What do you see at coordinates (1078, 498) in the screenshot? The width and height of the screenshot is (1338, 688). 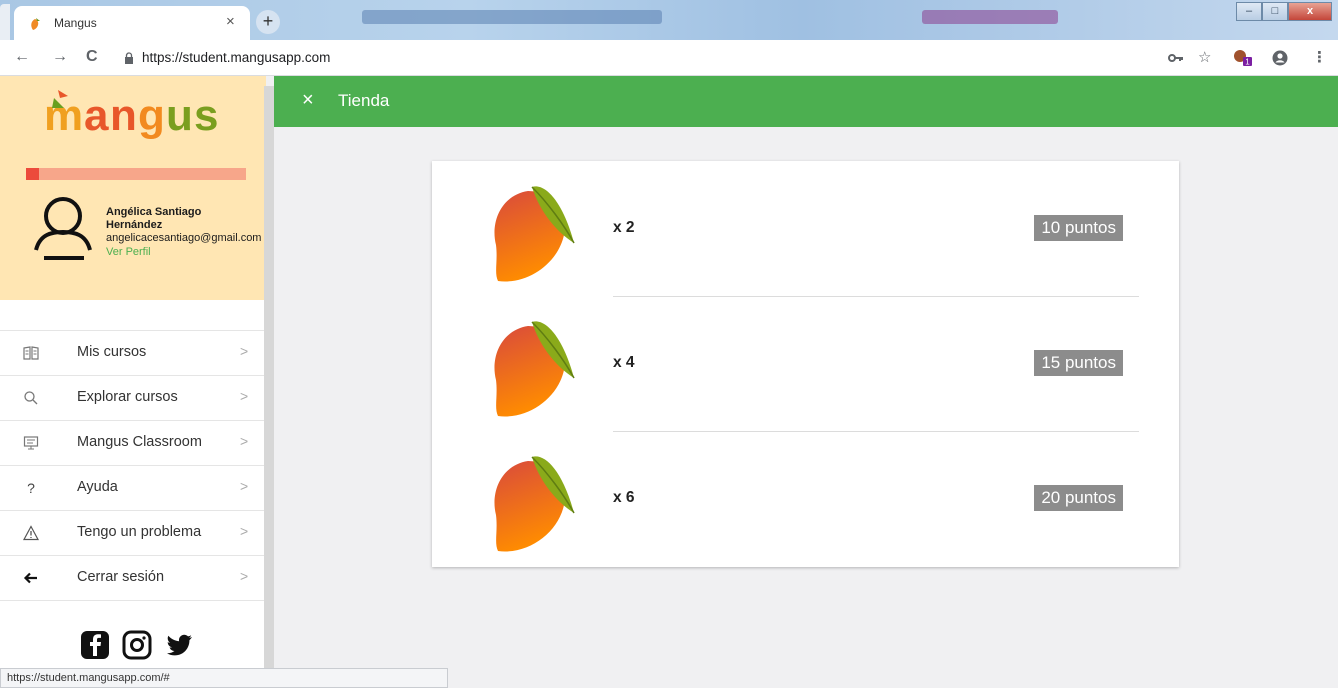 I see `price-badge: 20 puntos` at bounding box center [1078, 498].